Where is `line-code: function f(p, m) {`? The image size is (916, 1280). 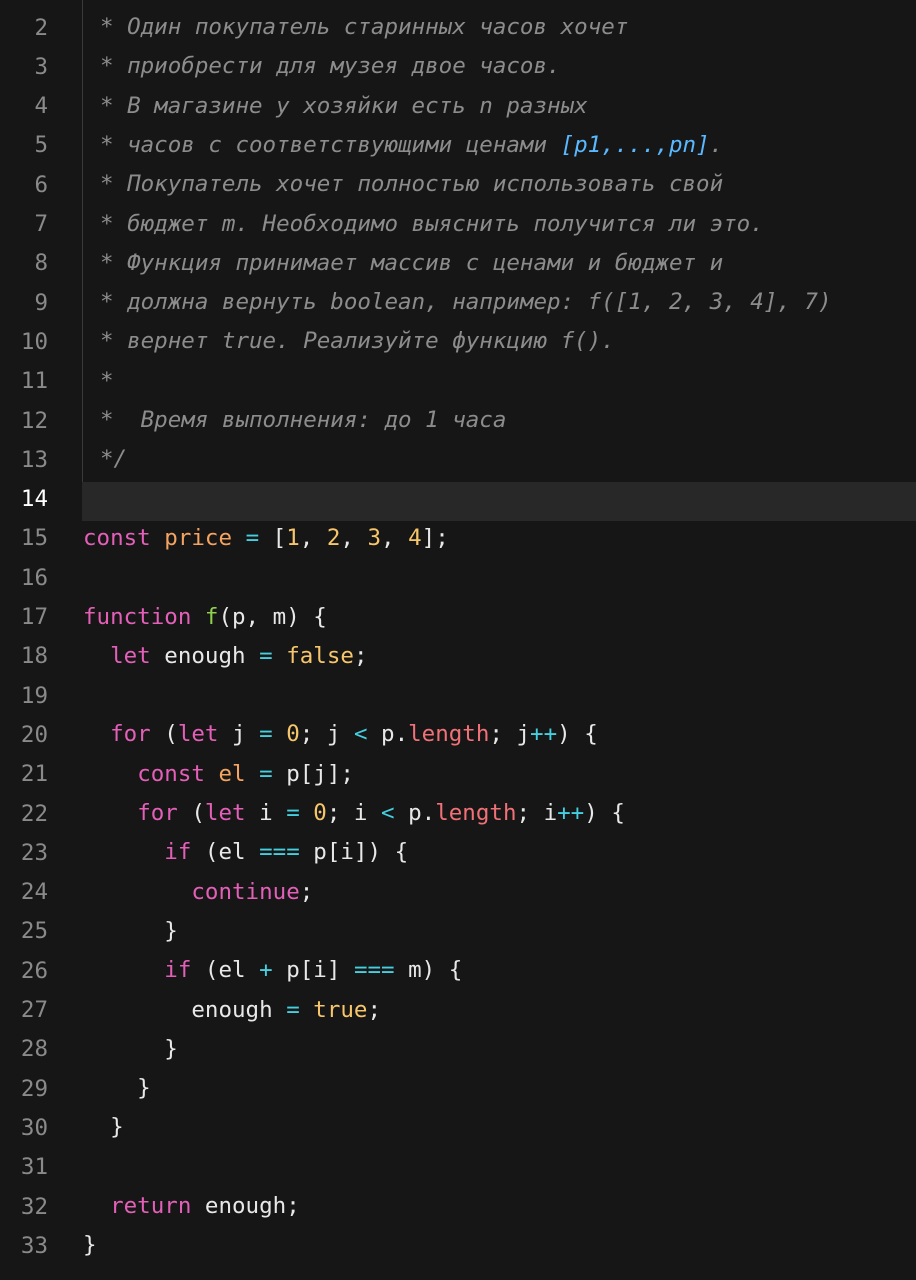 line-code: function f(p, m) { is located at coordinates (205, 617).